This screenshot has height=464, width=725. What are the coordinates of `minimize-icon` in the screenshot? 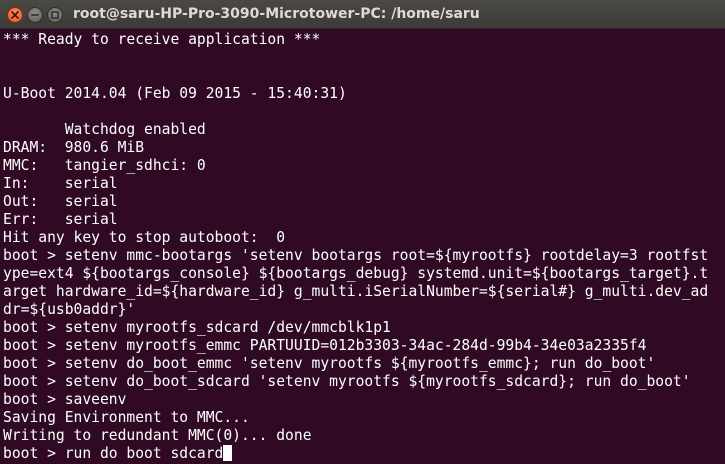 It's located at (35, 15).